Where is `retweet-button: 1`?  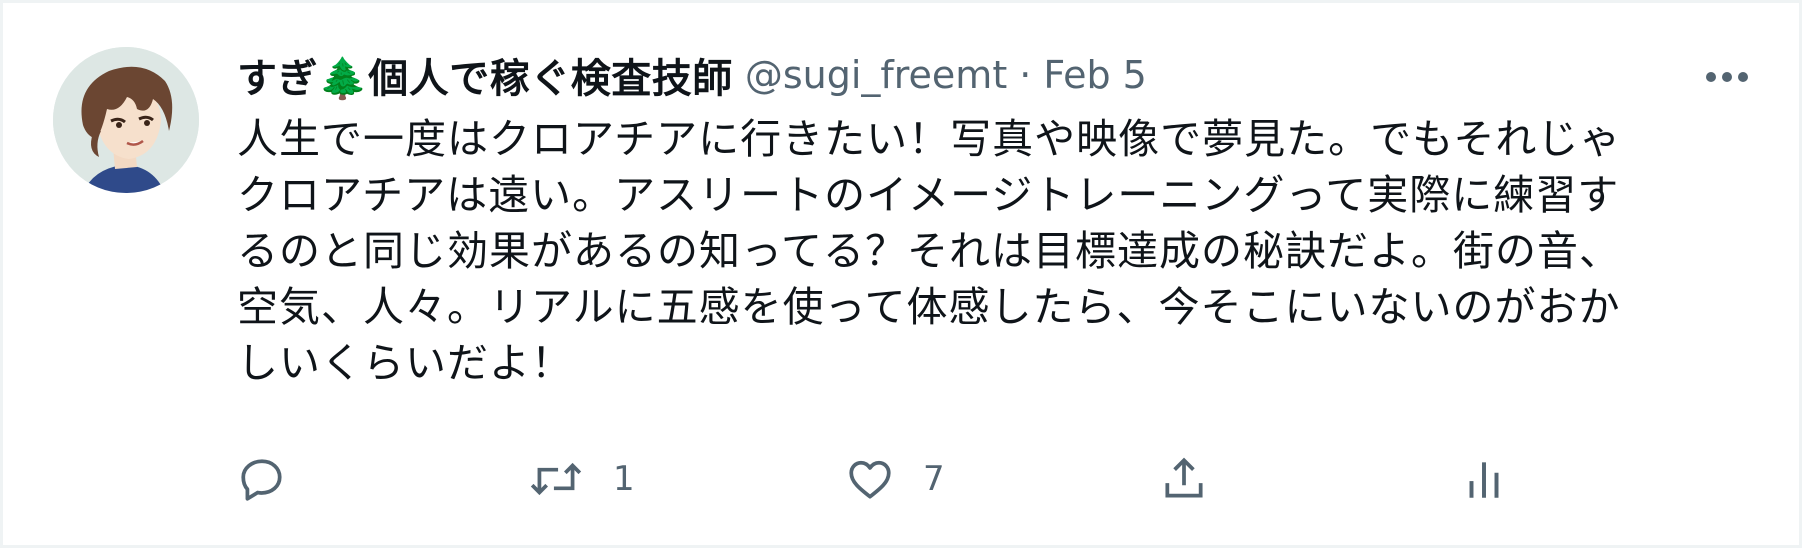 retweet-button: 1 is located at coordinates (581, 479).